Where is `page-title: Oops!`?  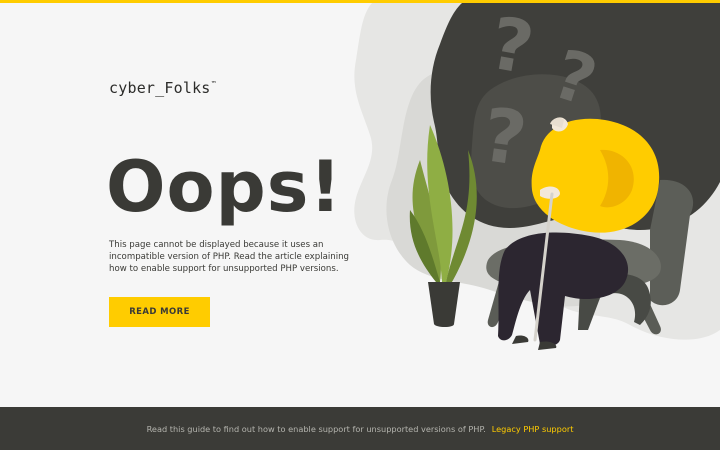 page-title: Oops! is located at coordinates (224, 187).